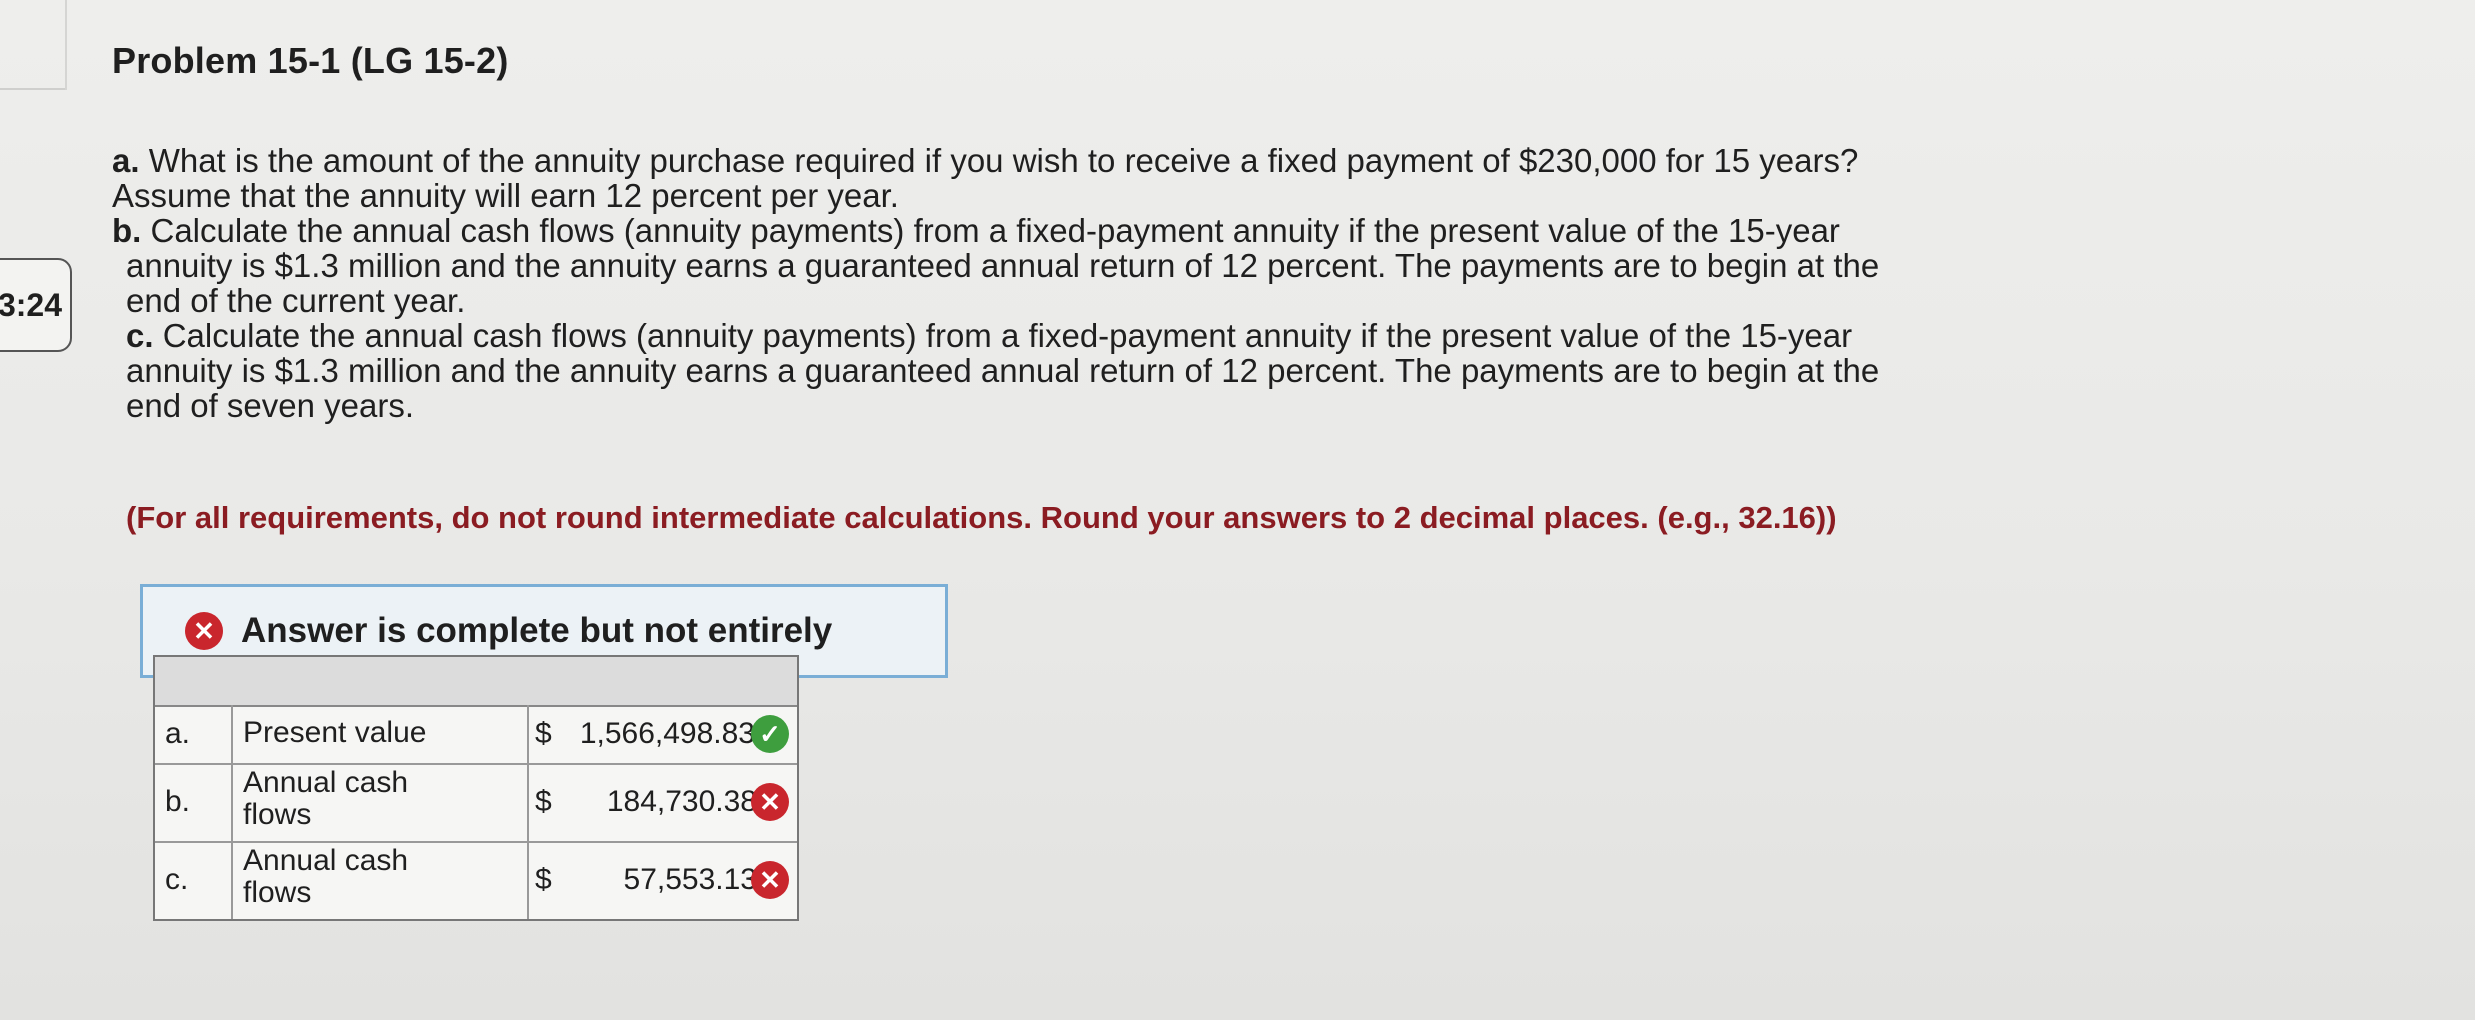 Image resolution: width=2475 pixels, height=1020 pixels. I want to click on timer-badge: 3:24, so click(36, 305).